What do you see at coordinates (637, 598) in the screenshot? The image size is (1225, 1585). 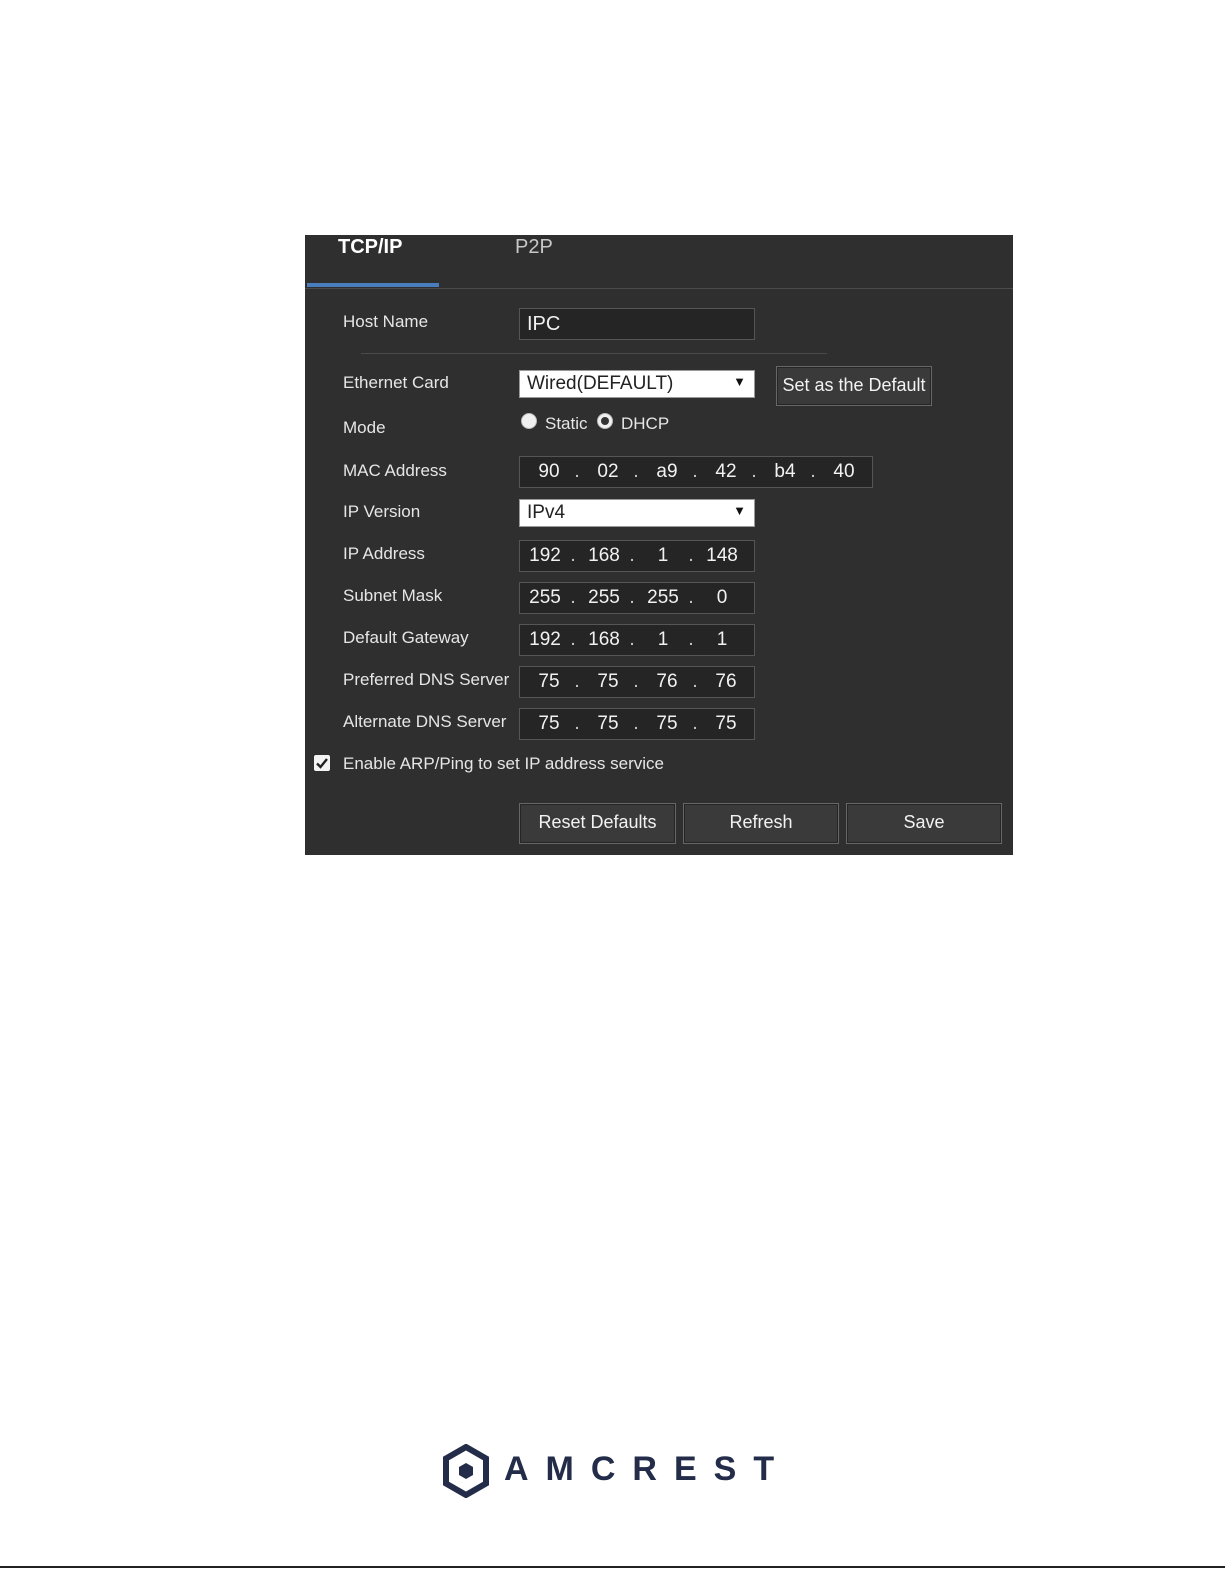 I see `subnet-mask-field: 255 . 255 . 255 . 0` at bounding box center [637, 598].